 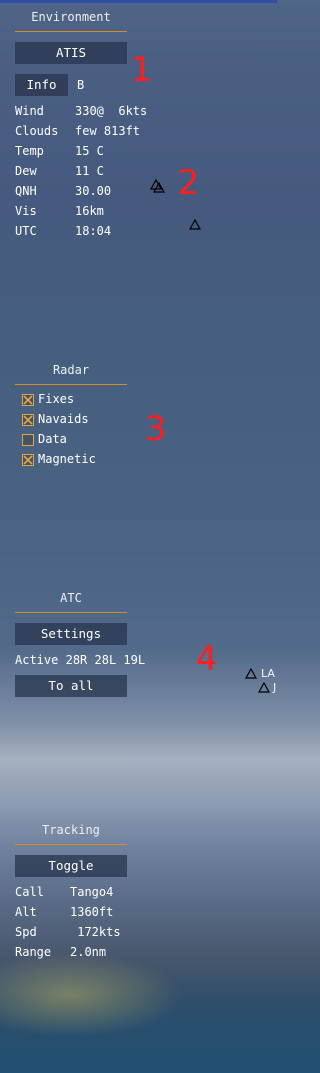 I want to click on atc-title: ATC, so click(x=71, y=598).